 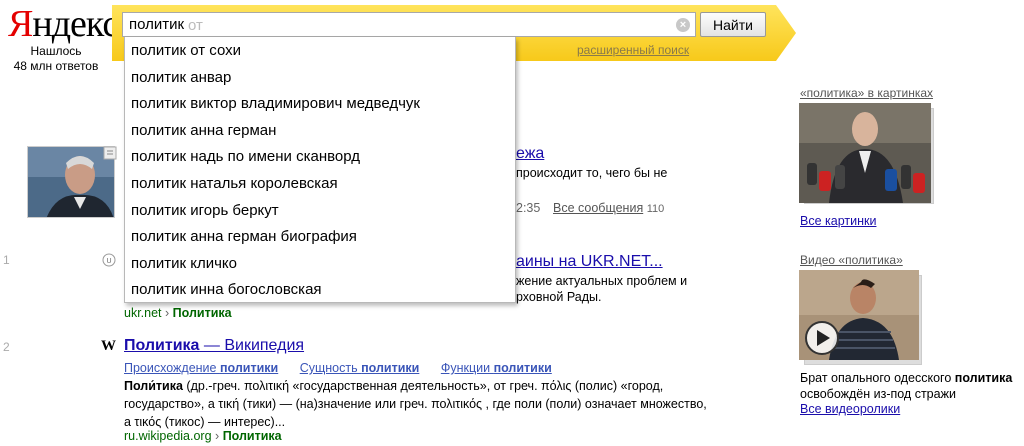 What do you see at coordinates (108, 346) in the screenshot?
I see `wikipedia-icon: W` at bounding box center [108, 346].